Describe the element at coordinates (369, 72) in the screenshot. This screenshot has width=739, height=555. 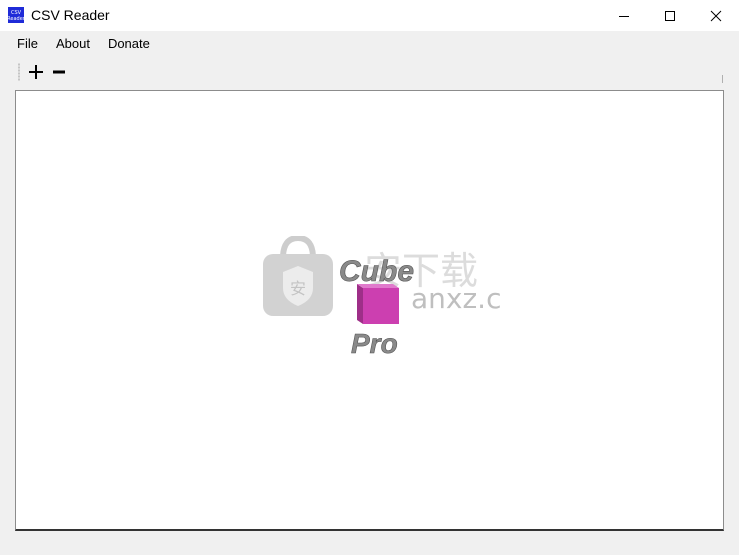
I see `toolbar` at that location.